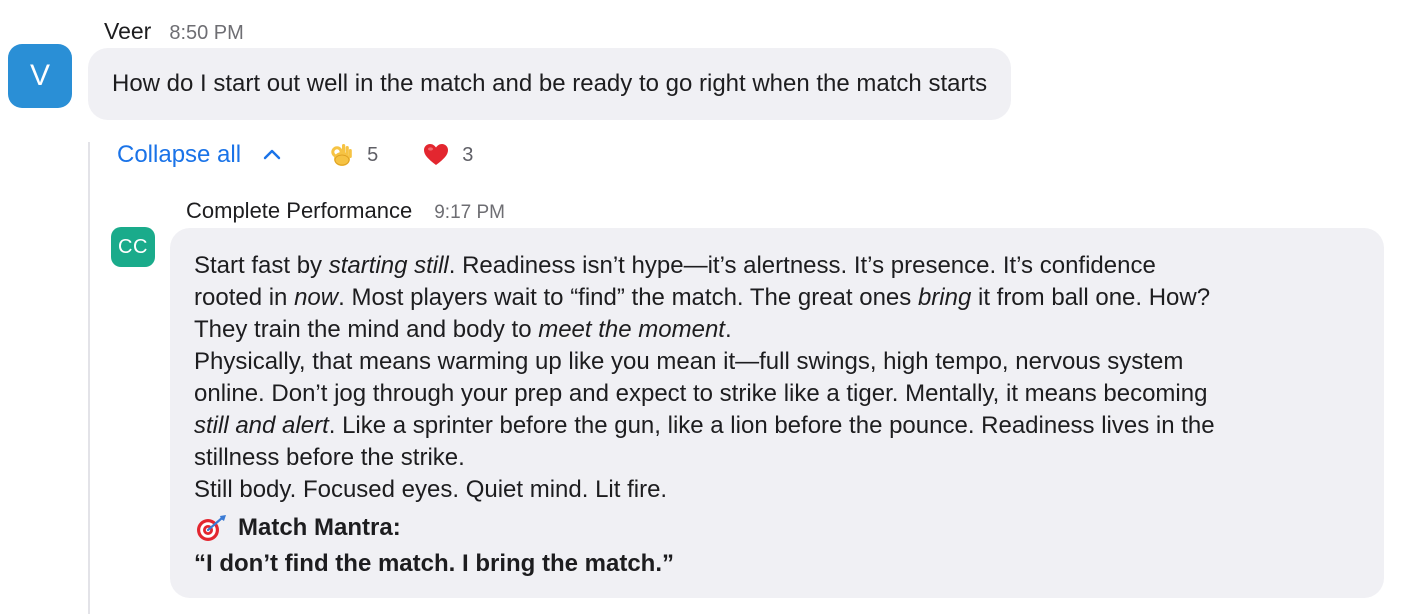  I want to click on message-timestamp: 8:50 PM, so click(206, 33).